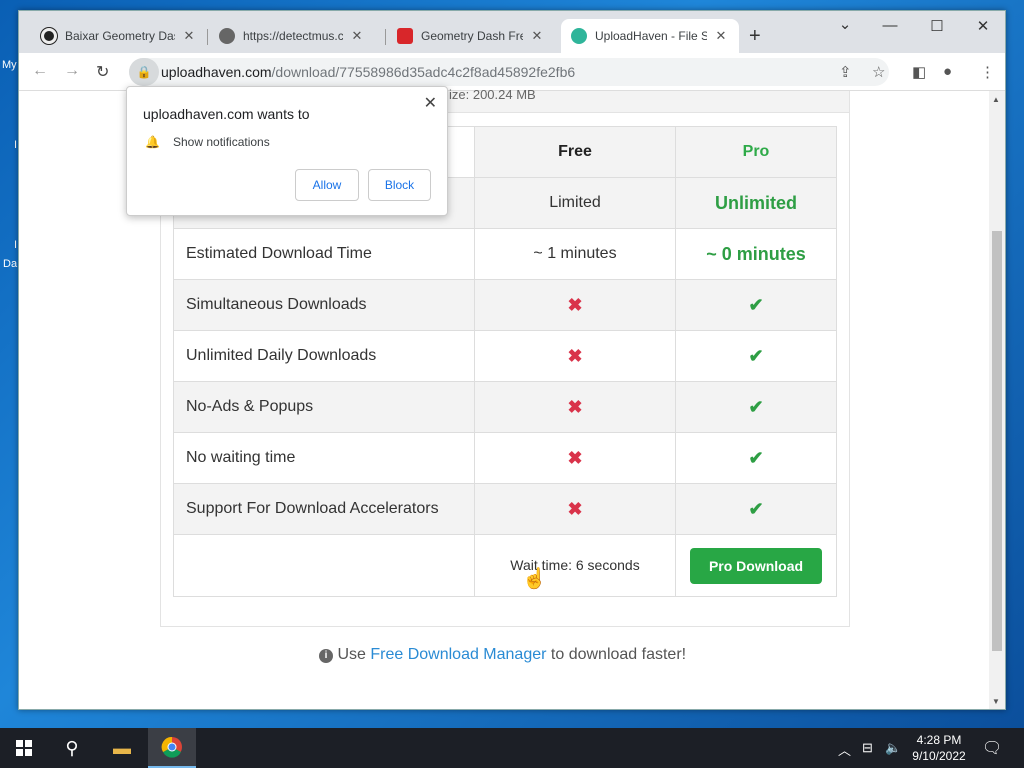  Describe the element at coordinates (575, 203) in the screenshot. I see `free-value: Limited` at that location.